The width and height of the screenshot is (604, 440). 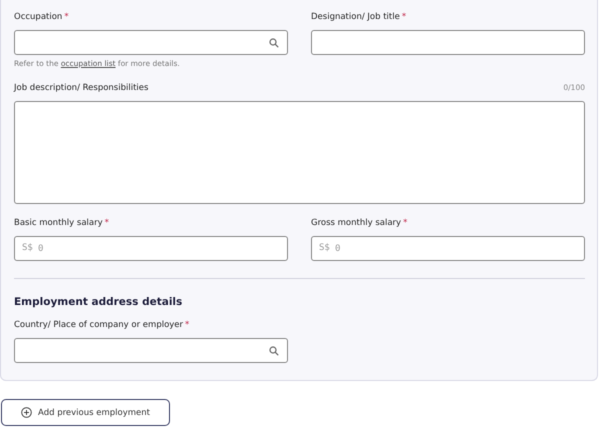 I want to click on field-label: Gross monthly salary *, so click(x=359, y=223).